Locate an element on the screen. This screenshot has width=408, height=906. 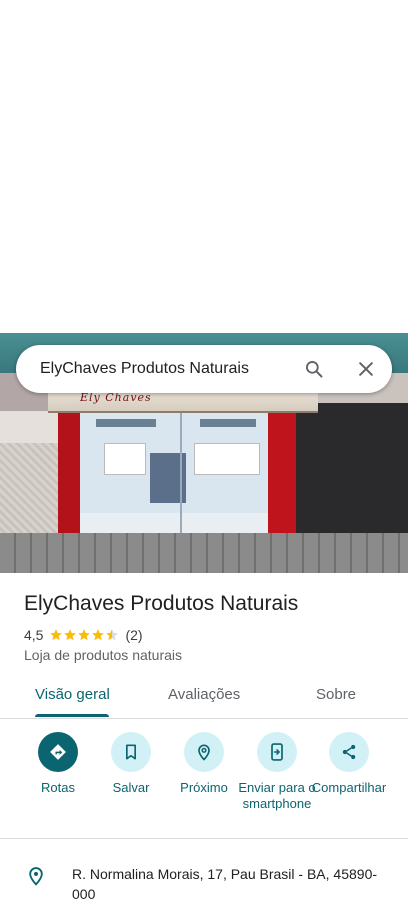
close-icon is located at coordinates (366, 369).